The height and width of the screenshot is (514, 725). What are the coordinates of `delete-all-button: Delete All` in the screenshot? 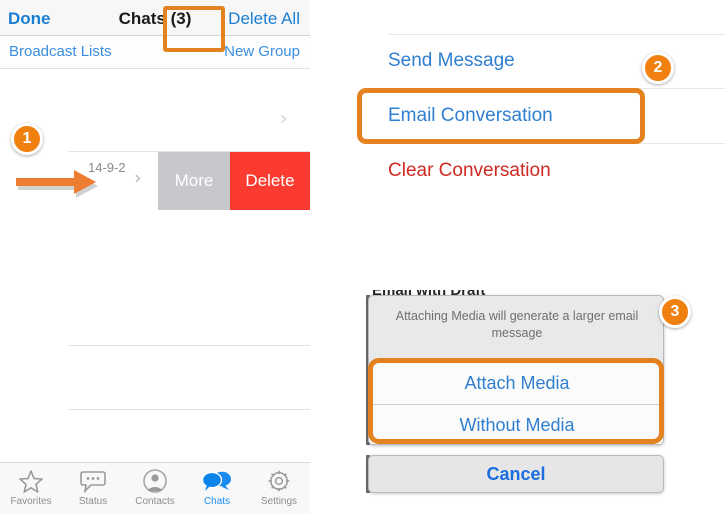 It's located at (264, 19).